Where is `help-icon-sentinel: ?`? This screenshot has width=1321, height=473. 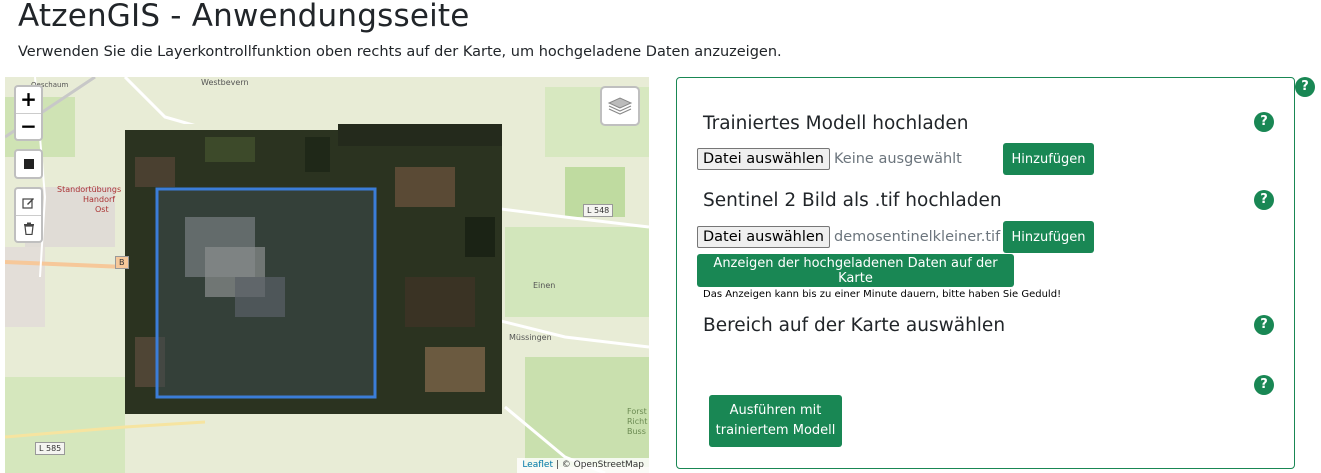 help-icon-sentinel: ? is located at coordinates (1264, 200).